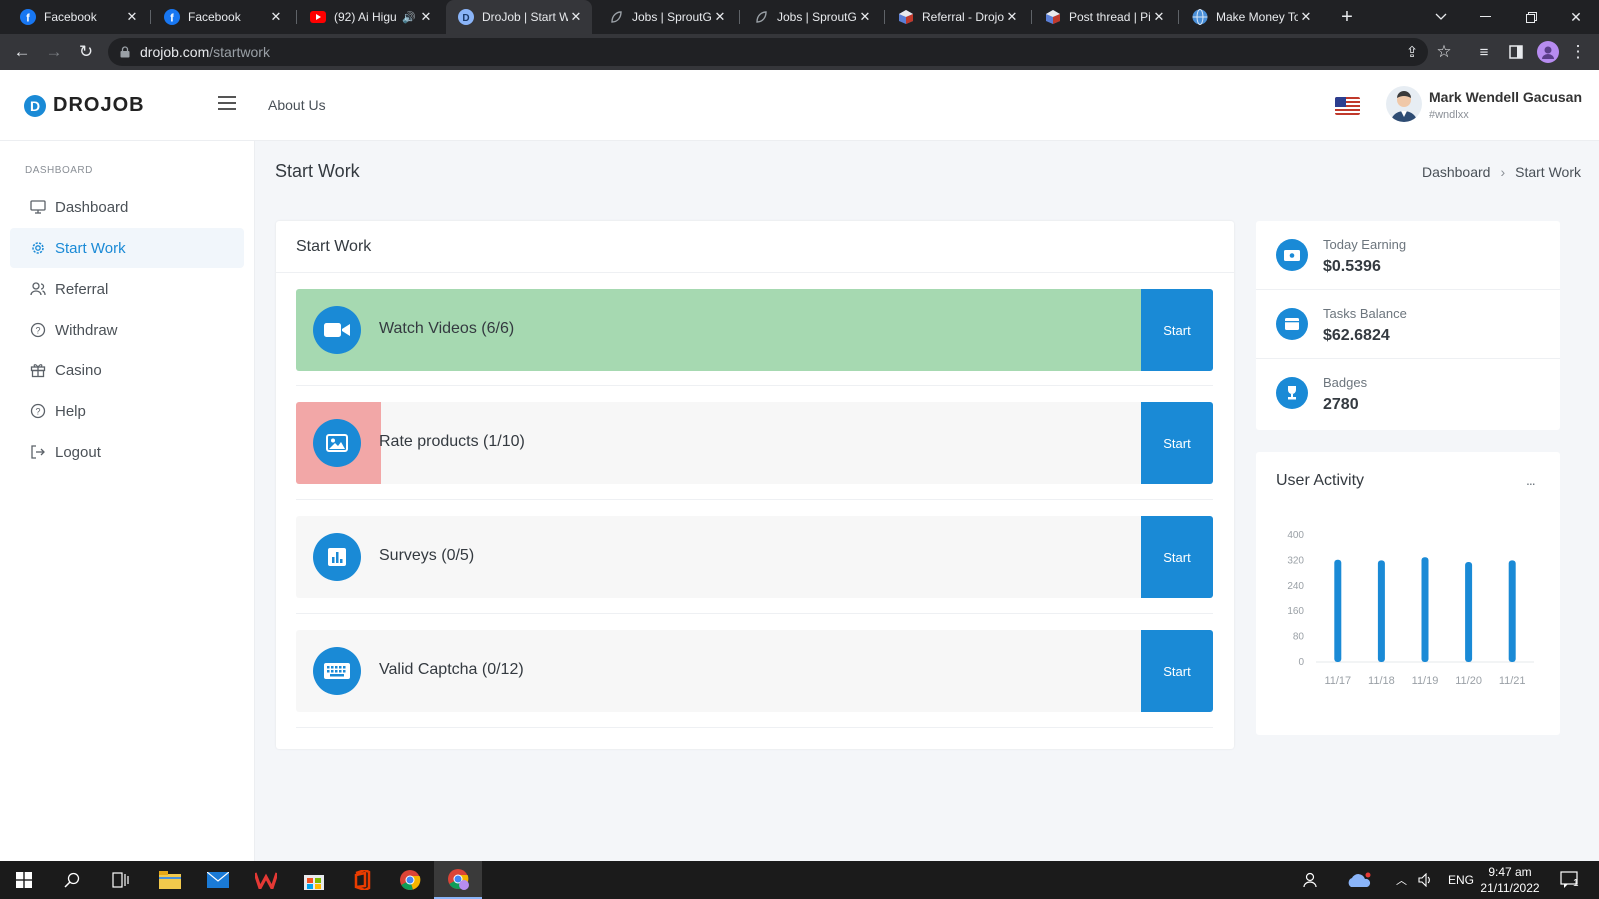 Image resolution: width=1599 pixels, height=899 pixels. Describe the element at coordinates (1352, 266) in the screenshot. I see `stat-value: $0.5396` at that location.